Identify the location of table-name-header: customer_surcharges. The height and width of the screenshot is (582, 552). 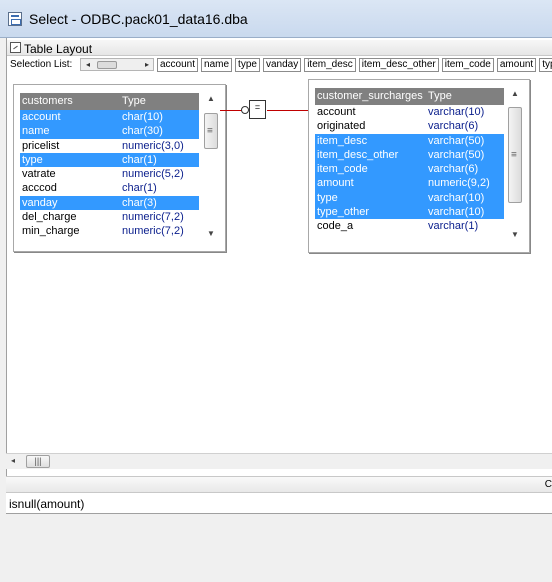
(370, 96).